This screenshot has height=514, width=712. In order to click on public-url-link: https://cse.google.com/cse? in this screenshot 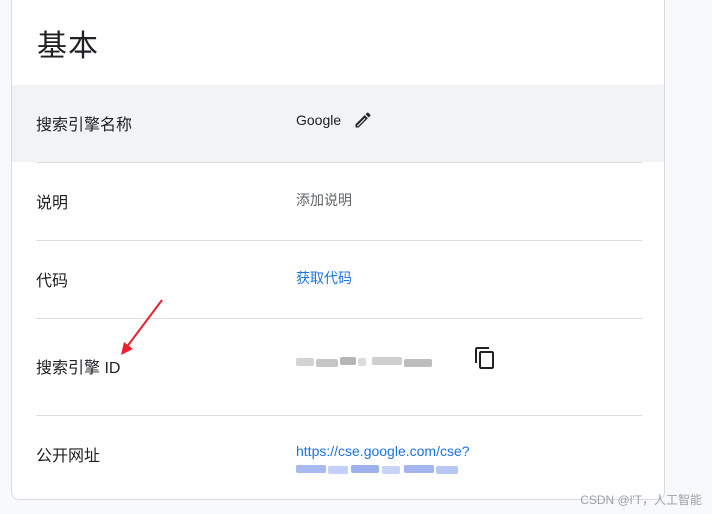, I will do `click(383, 451)`.